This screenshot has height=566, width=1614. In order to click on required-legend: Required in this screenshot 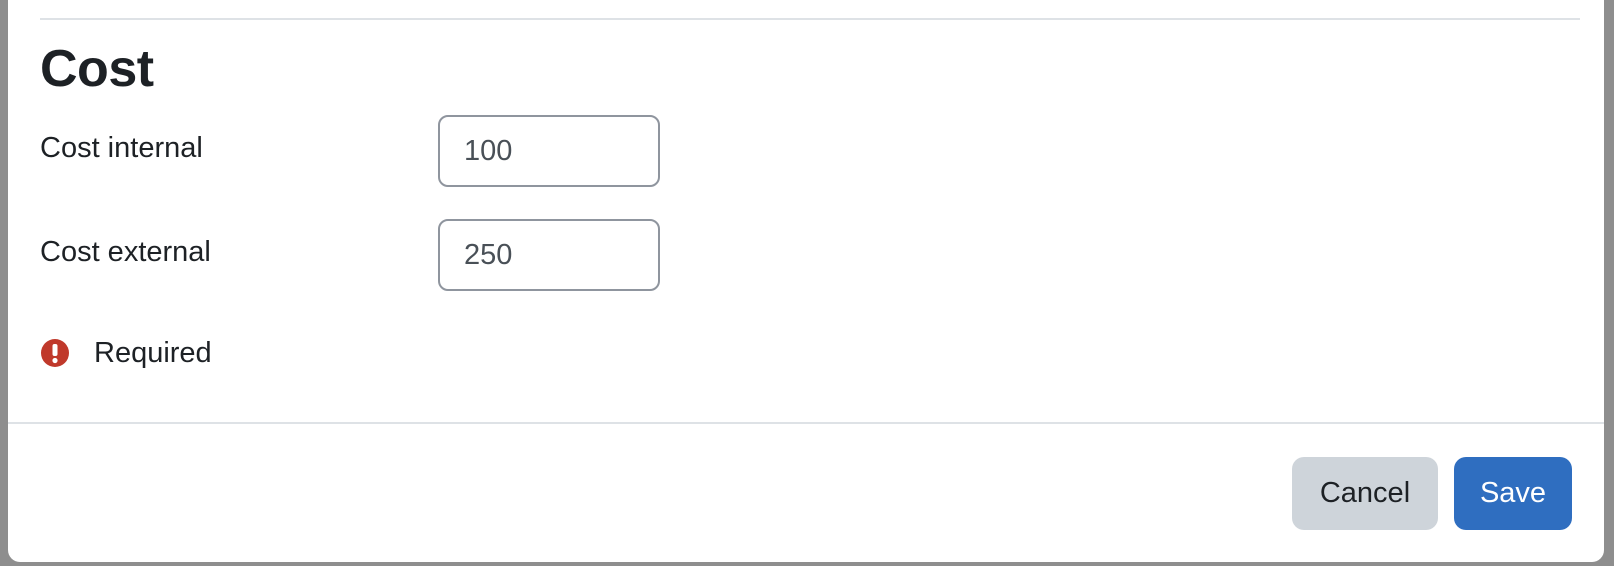, I will do `click(126, 353)`.